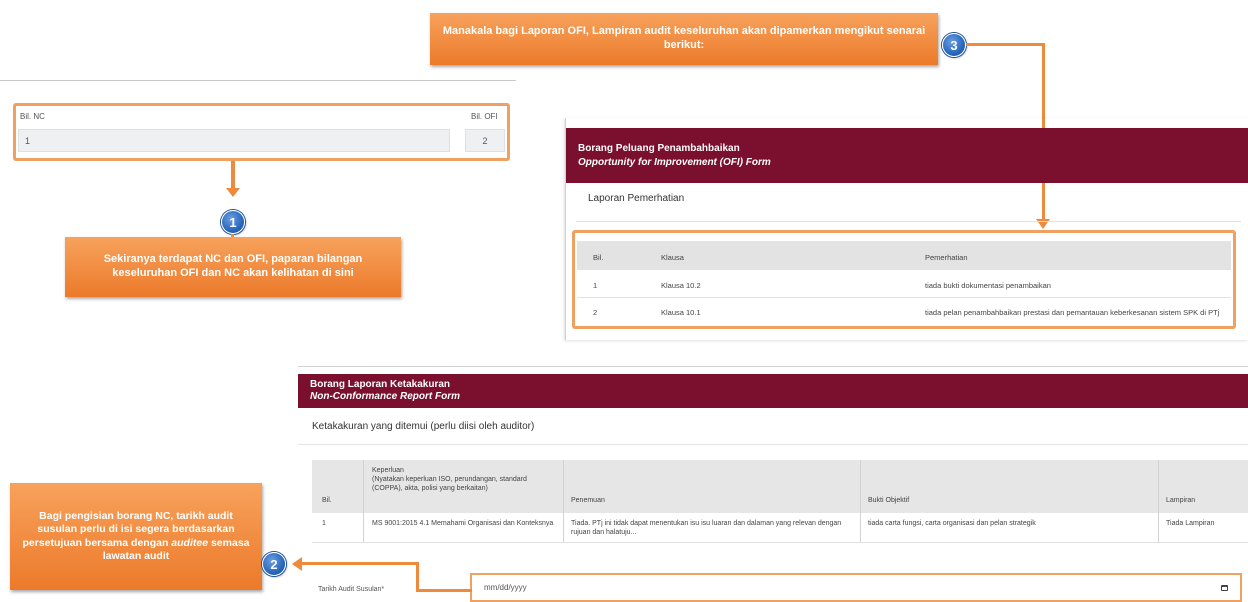 The width and height of the screenshot is (1248, 602). I want to click on nc-header-lampiran: Lampiran, so click(1181, 500).